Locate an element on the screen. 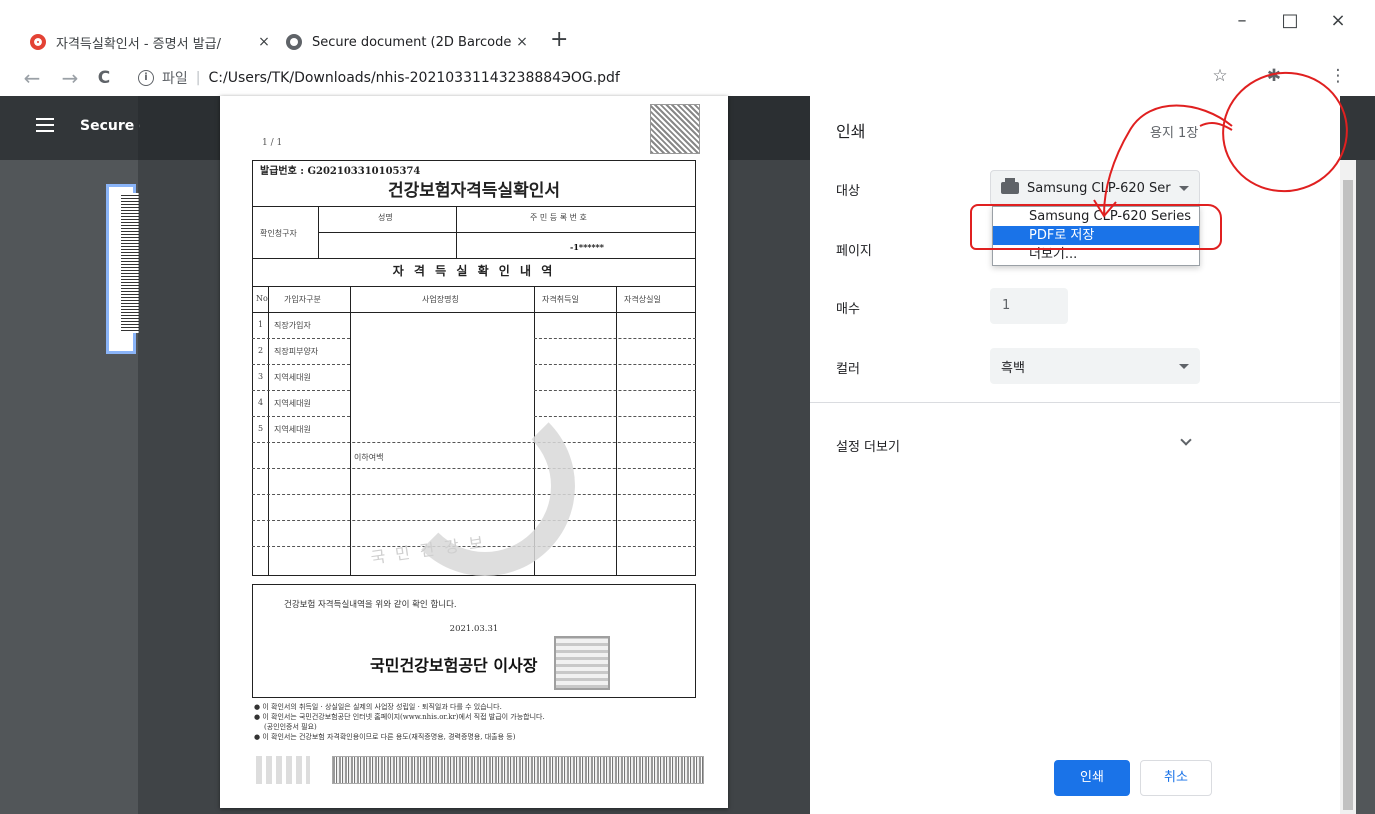  destination-label: 대상 is located at coordinates (848, 191).